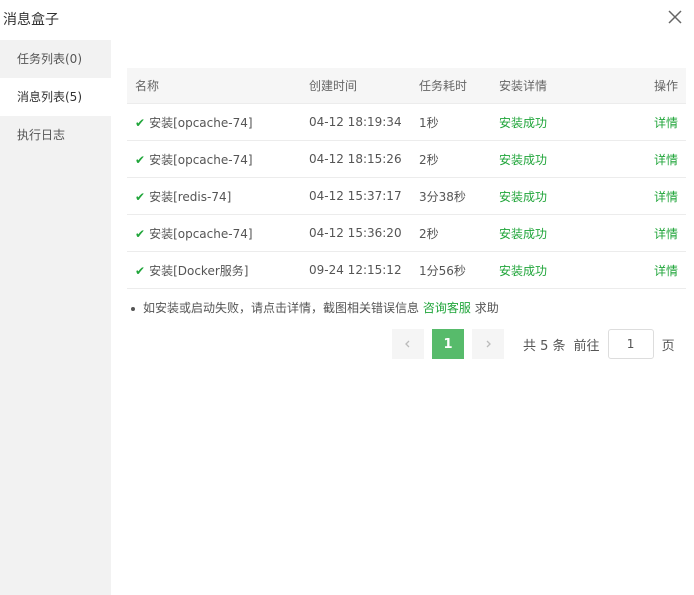  Describe the element at coordinates (586, 346) in the screenshot. I see `goto-label: 前往` at that location.